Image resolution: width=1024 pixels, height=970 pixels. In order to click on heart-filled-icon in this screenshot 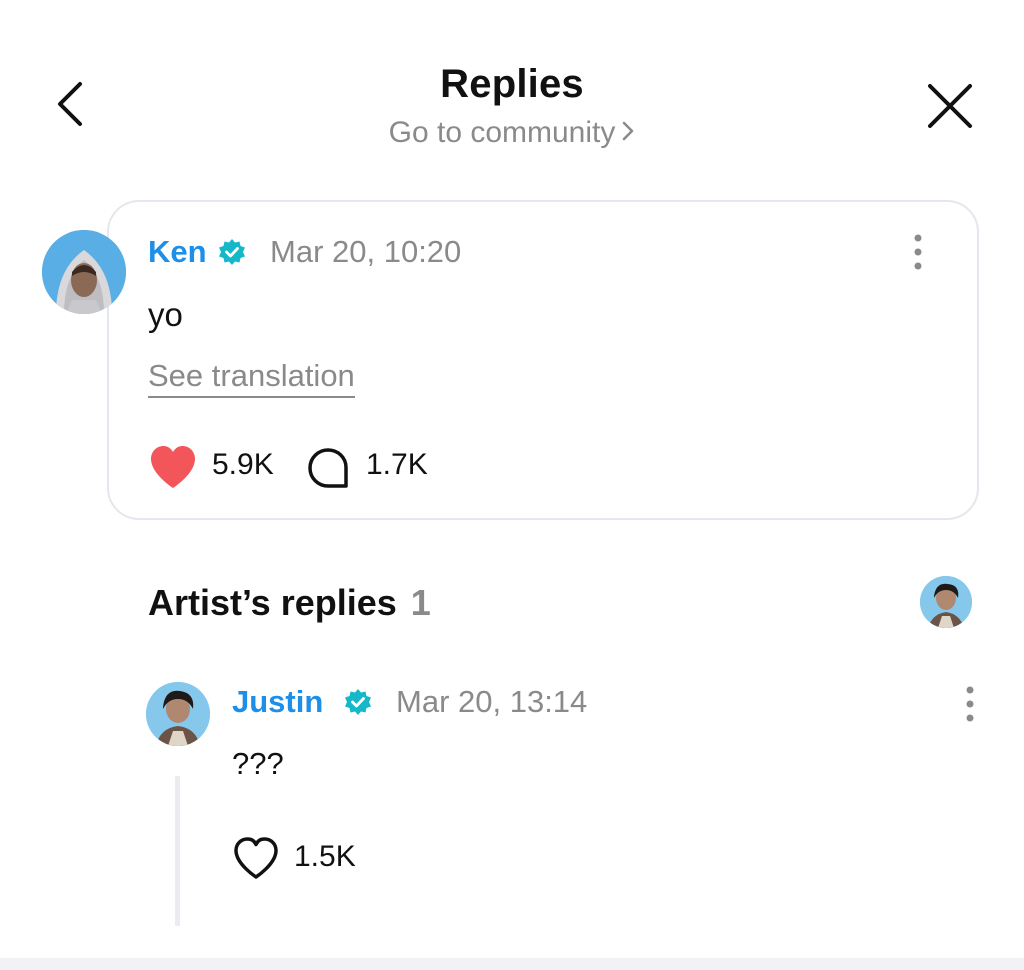, I will do `click(173, 467)`.